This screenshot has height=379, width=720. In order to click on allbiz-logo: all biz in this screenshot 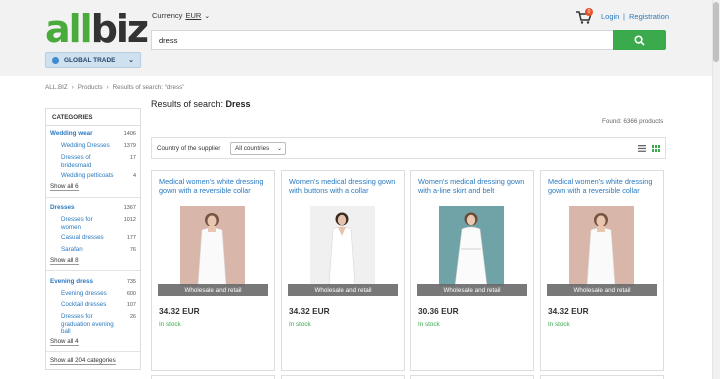, I will do `click(97, 29)`.